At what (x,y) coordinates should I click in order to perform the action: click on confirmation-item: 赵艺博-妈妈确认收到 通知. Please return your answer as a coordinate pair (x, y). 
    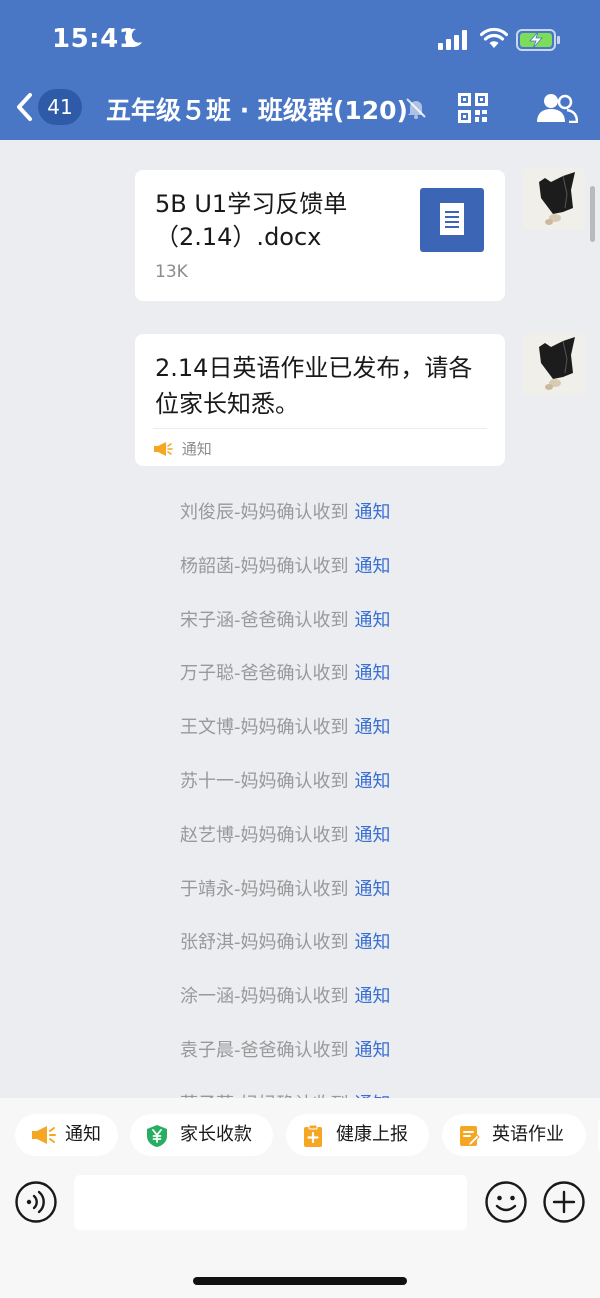
    Looking at the image, I should click on (285, 834).